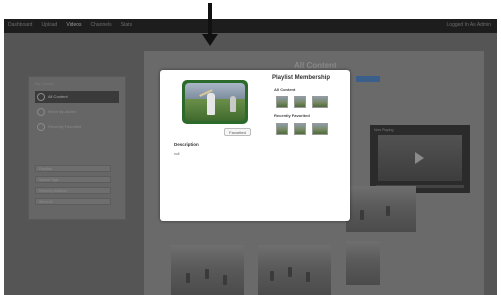  What do you see at coordinates (292, 115) in the screenshot?
I see `playlist-section-title: Recently Favorited` at bounding box center [292, 115].